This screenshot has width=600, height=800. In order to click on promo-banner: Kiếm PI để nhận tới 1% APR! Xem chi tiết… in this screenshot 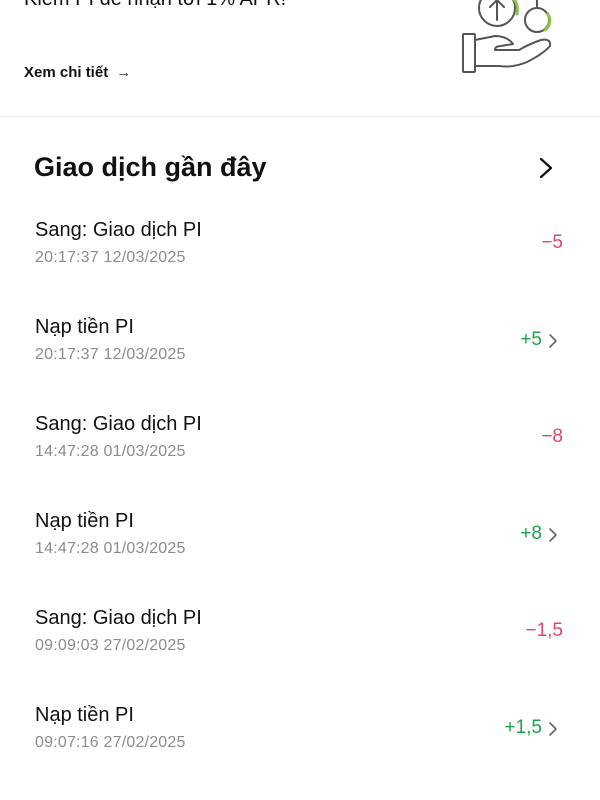, I will do `click(300, 58)`.